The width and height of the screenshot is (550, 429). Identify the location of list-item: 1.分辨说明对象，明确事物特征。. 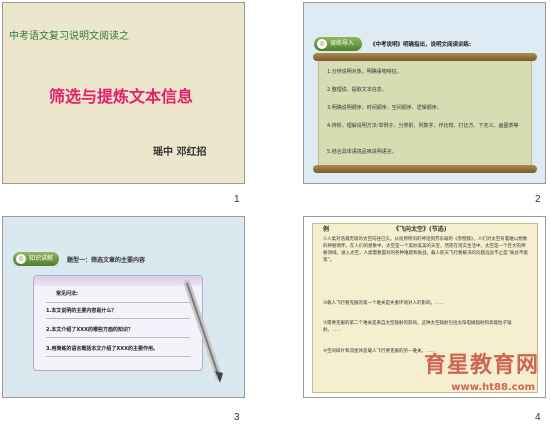
(364, 72).